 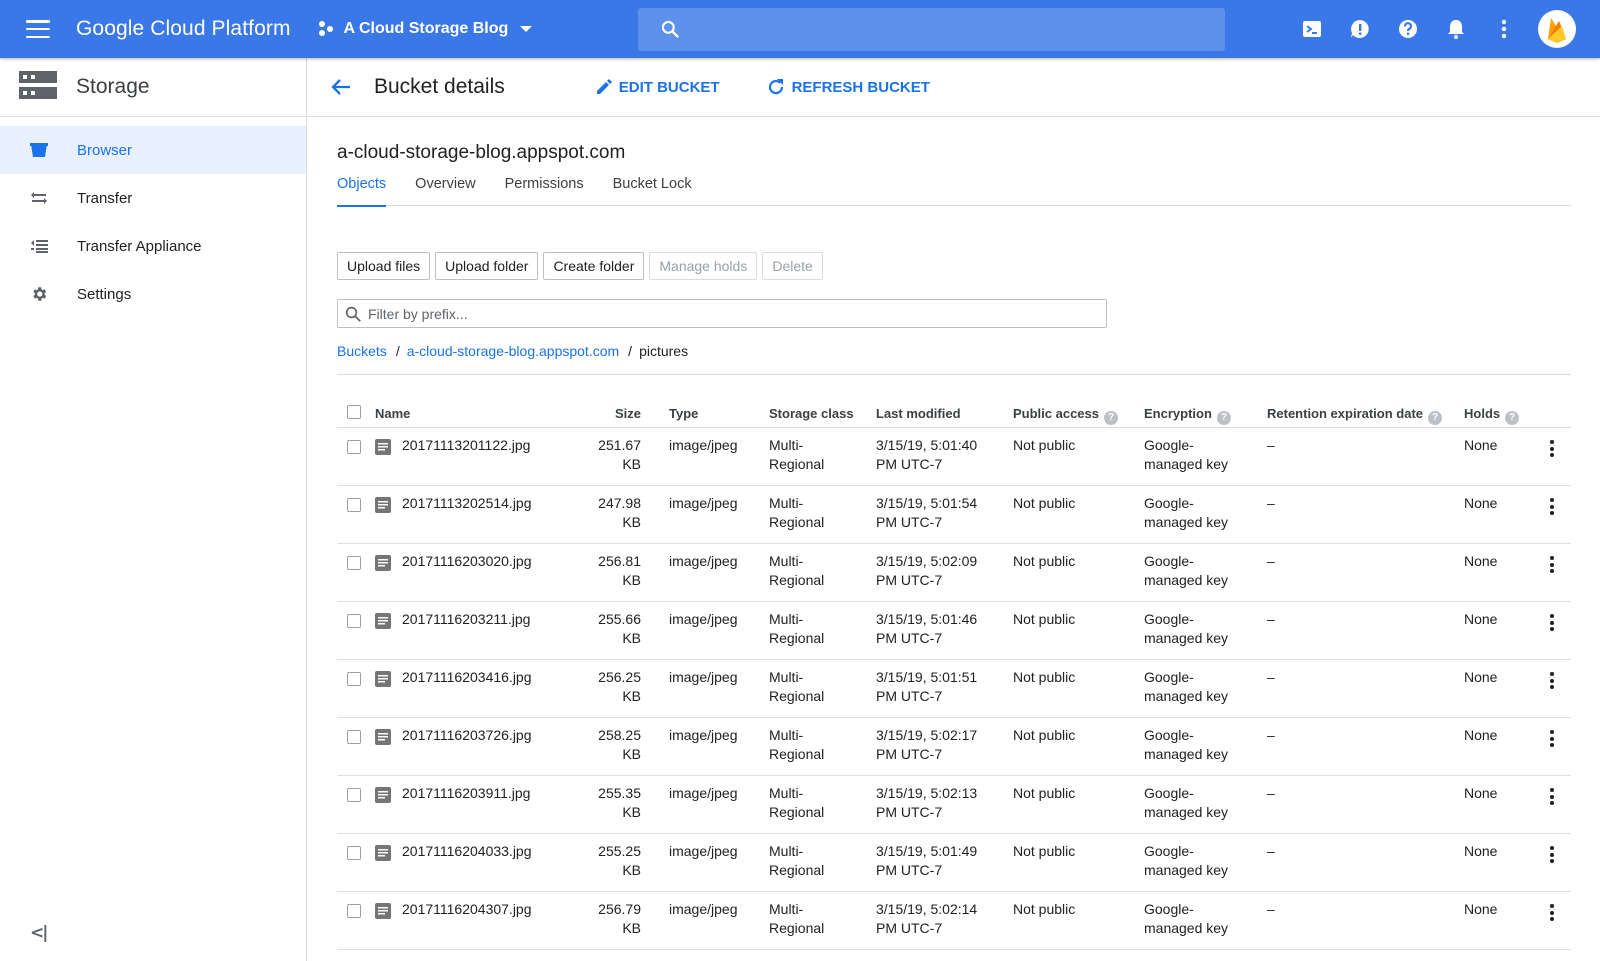 What do you see at coordinates (1557, 29) in the screenshot?
I see `firebase-avatar-icon` at bounding box center [1557, 29].